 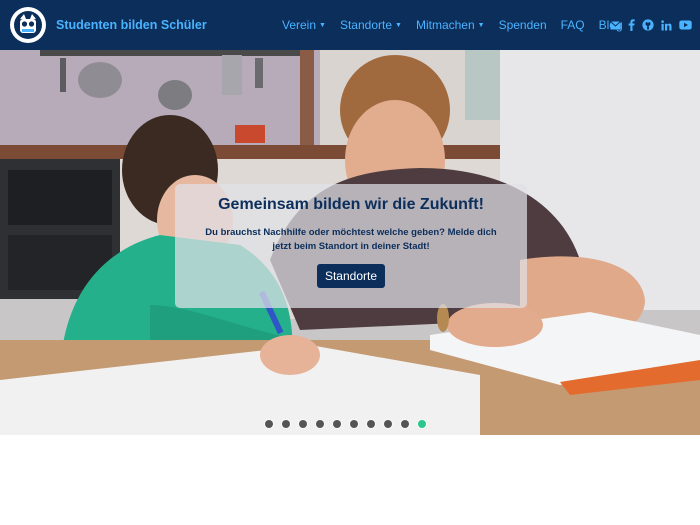 I want to click on nav-label: Verein, so click(x=299, y=25).